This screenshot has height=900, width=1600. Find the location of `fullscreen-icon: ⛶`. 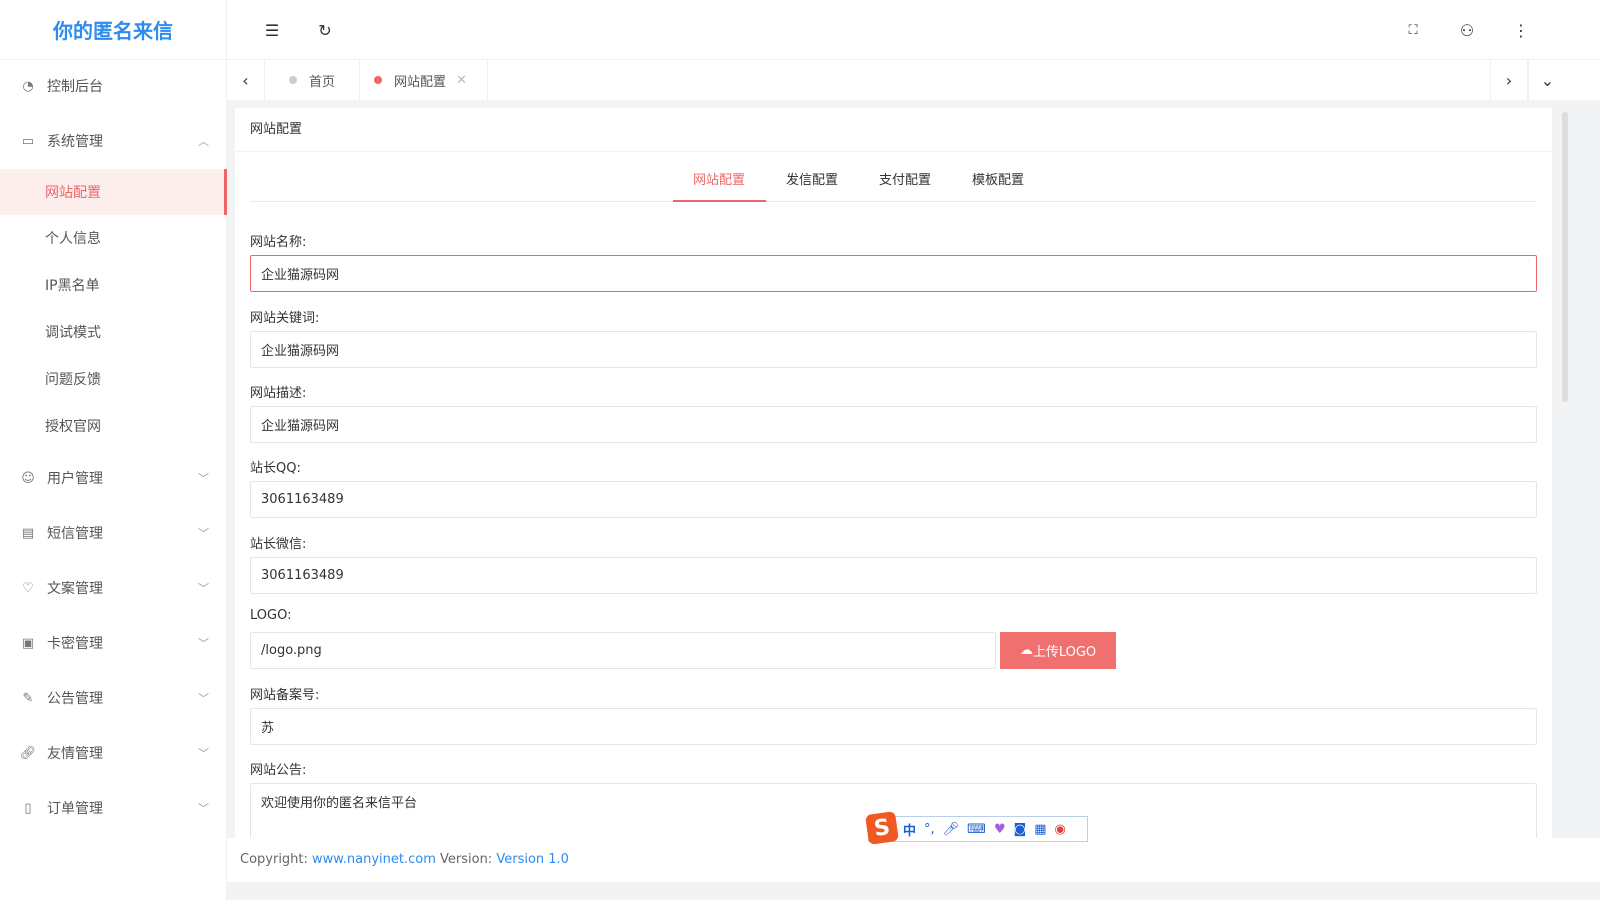

fullscreen-icon: ⛶ is located at coordinates (1413, 30).